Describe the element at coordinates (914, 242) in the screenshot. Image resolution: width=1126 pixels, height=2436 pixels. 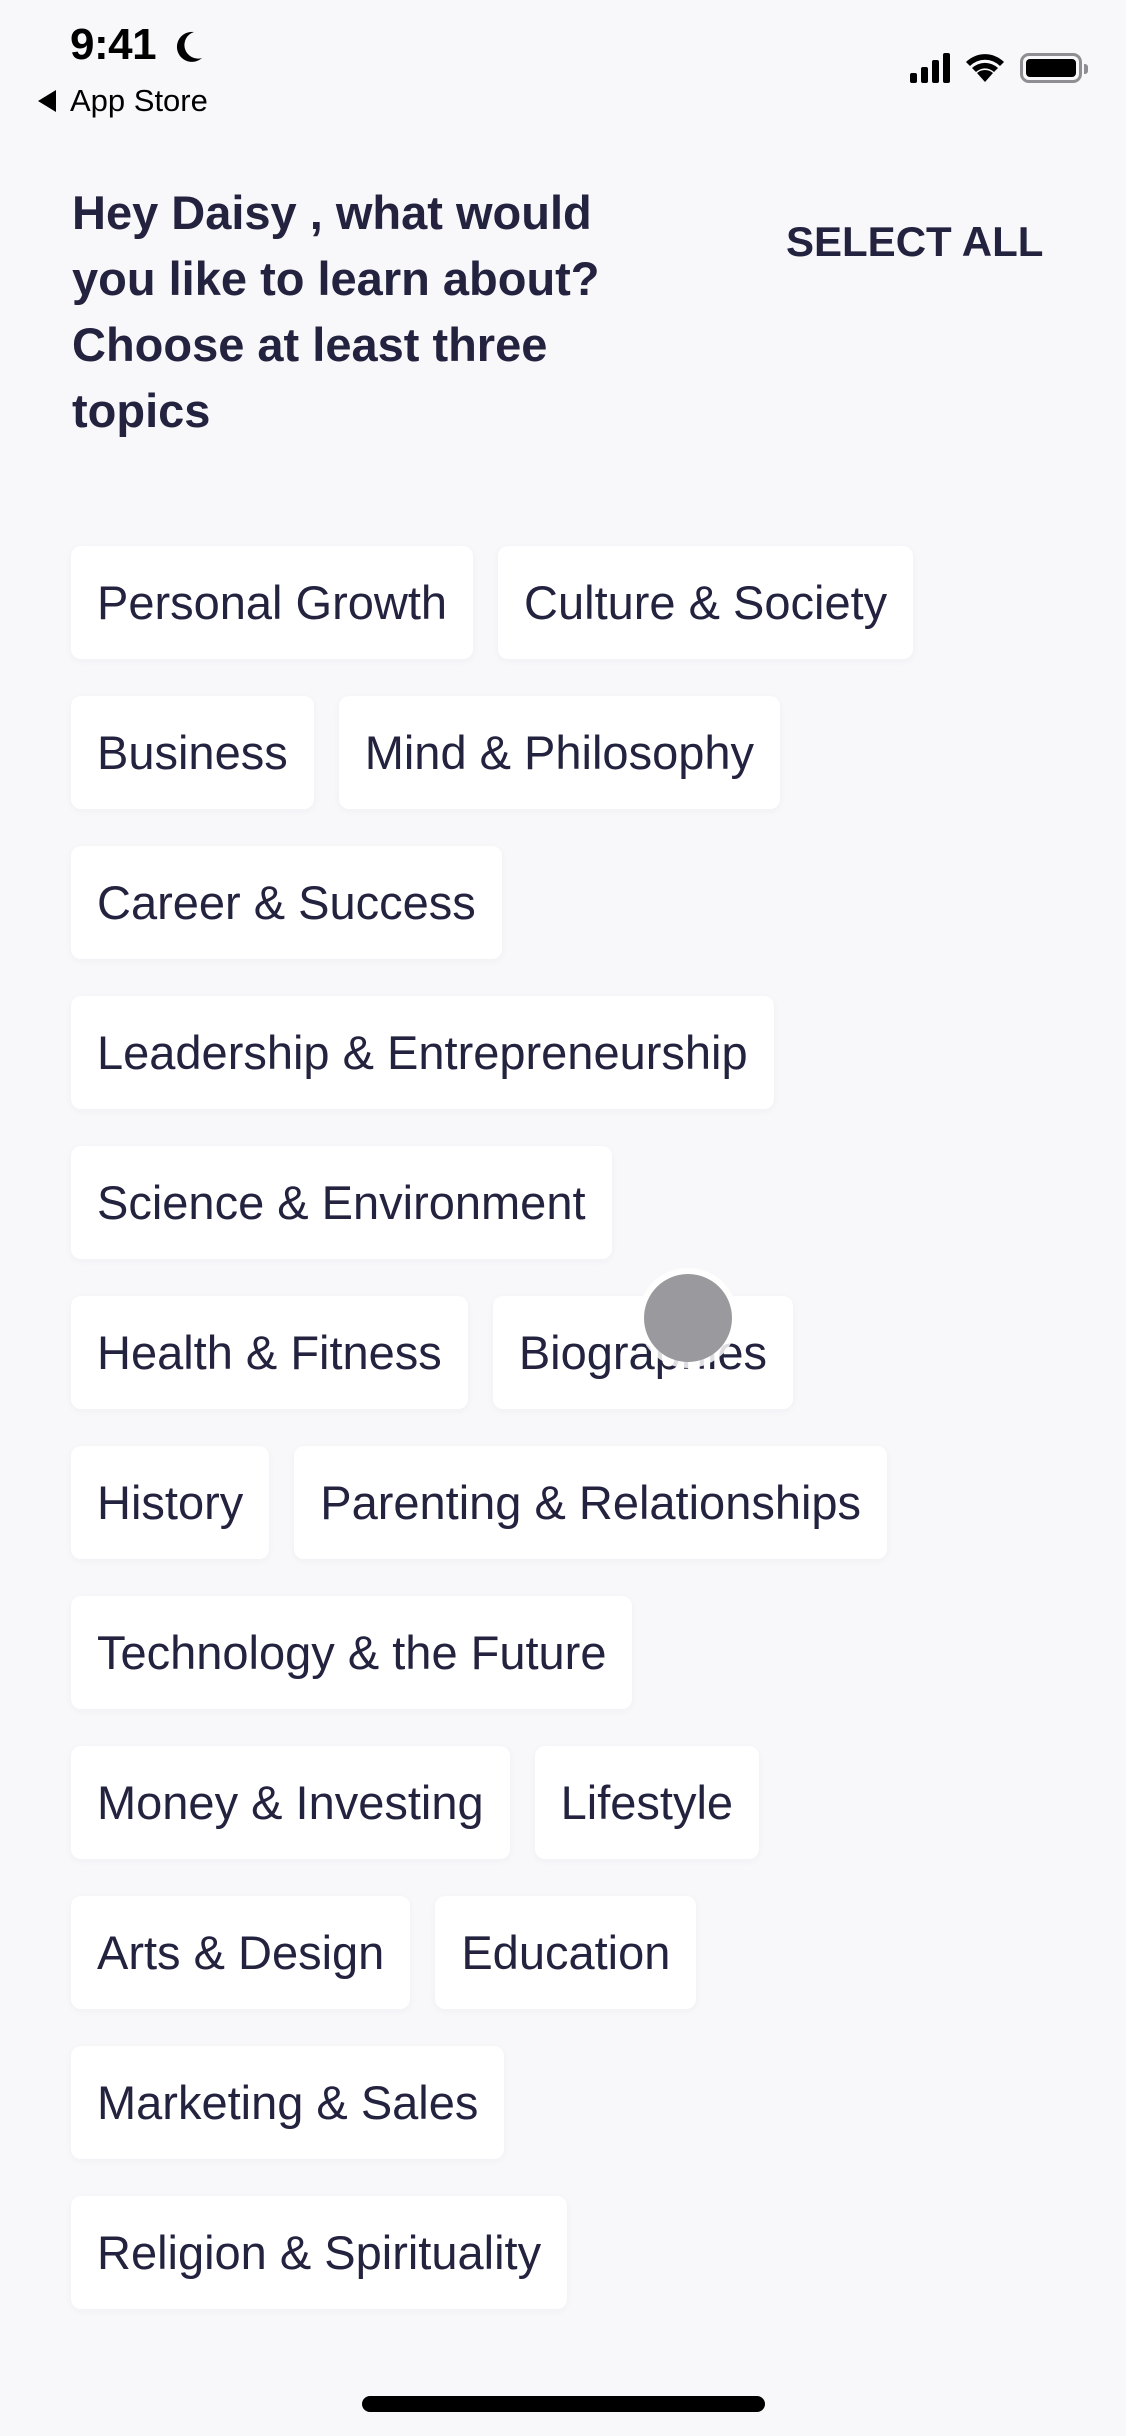
I see `select-all-button: SELECT ALL` at that location.